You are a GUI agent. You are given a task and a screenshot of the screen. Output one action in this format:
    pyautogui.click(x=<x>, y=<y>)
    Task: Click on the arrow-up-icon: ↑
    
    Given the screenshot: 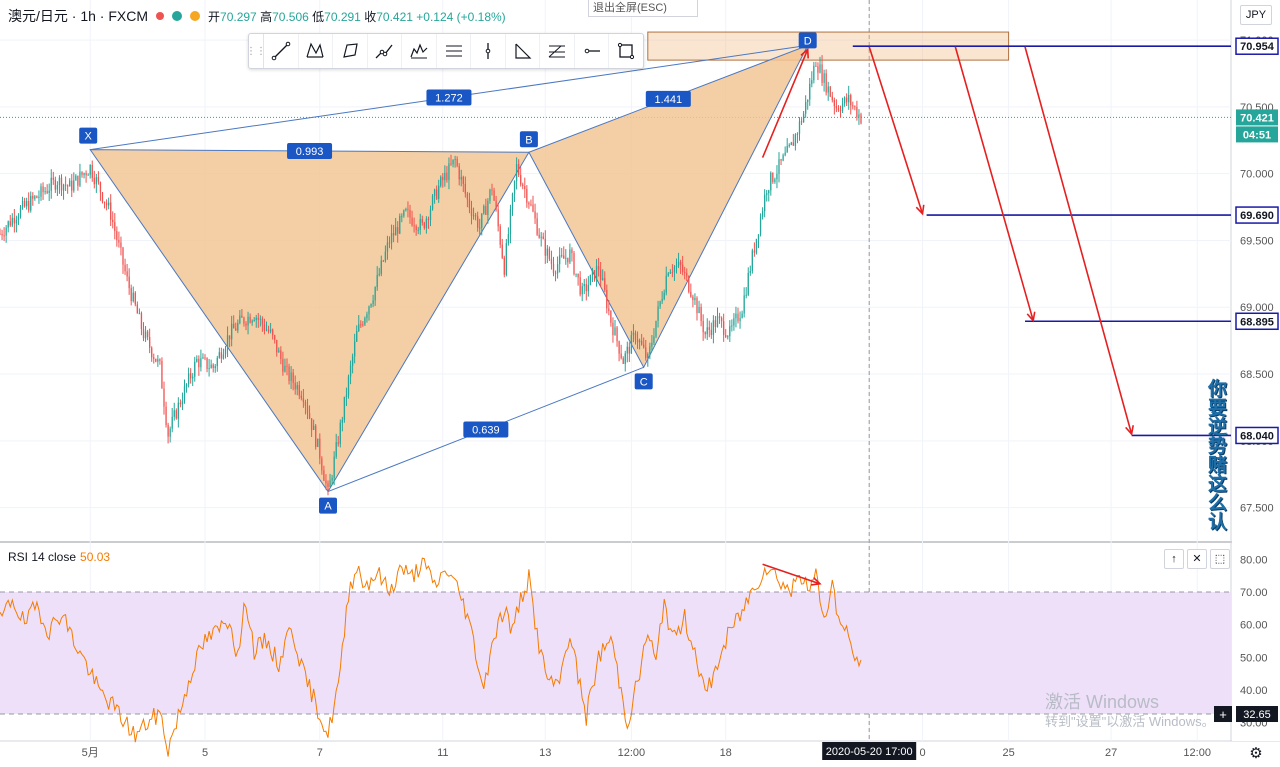 What is the action you would take?
    pyautogui.click(x=1174, y=559)
    